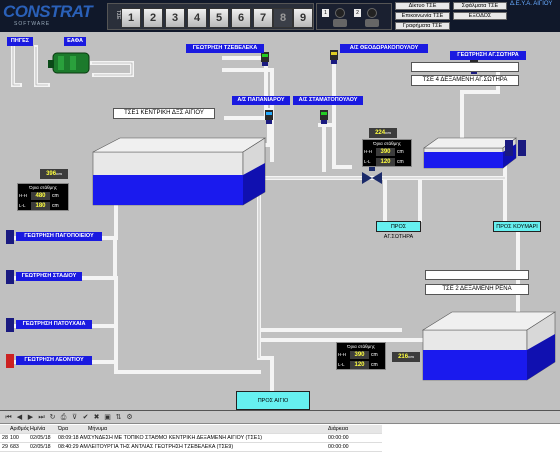 The height and width of the screenshot is (454, 560). Describe the element at coordinates (43, 197) in the screenshot. I see `setpoints-tse1: Όρια στάθμης H-H 480 cm L-L 180 cm` at that location.